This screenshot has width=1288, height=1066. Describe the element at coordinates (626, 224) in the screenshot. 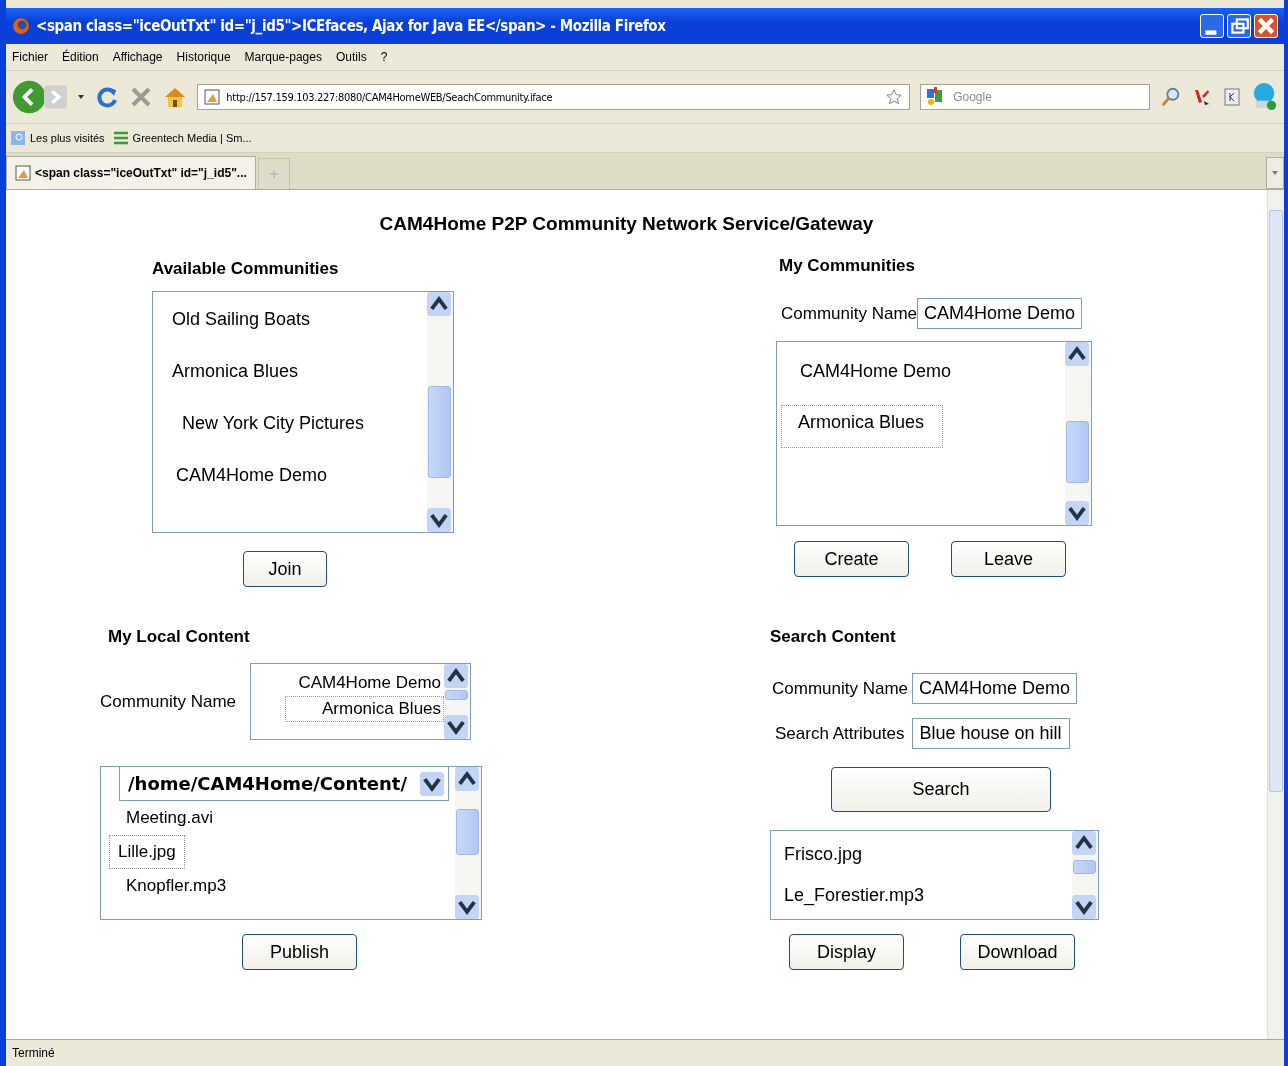

I see `page-heading: CAM4Home P2P Community Network Service/Gateway` at that location.